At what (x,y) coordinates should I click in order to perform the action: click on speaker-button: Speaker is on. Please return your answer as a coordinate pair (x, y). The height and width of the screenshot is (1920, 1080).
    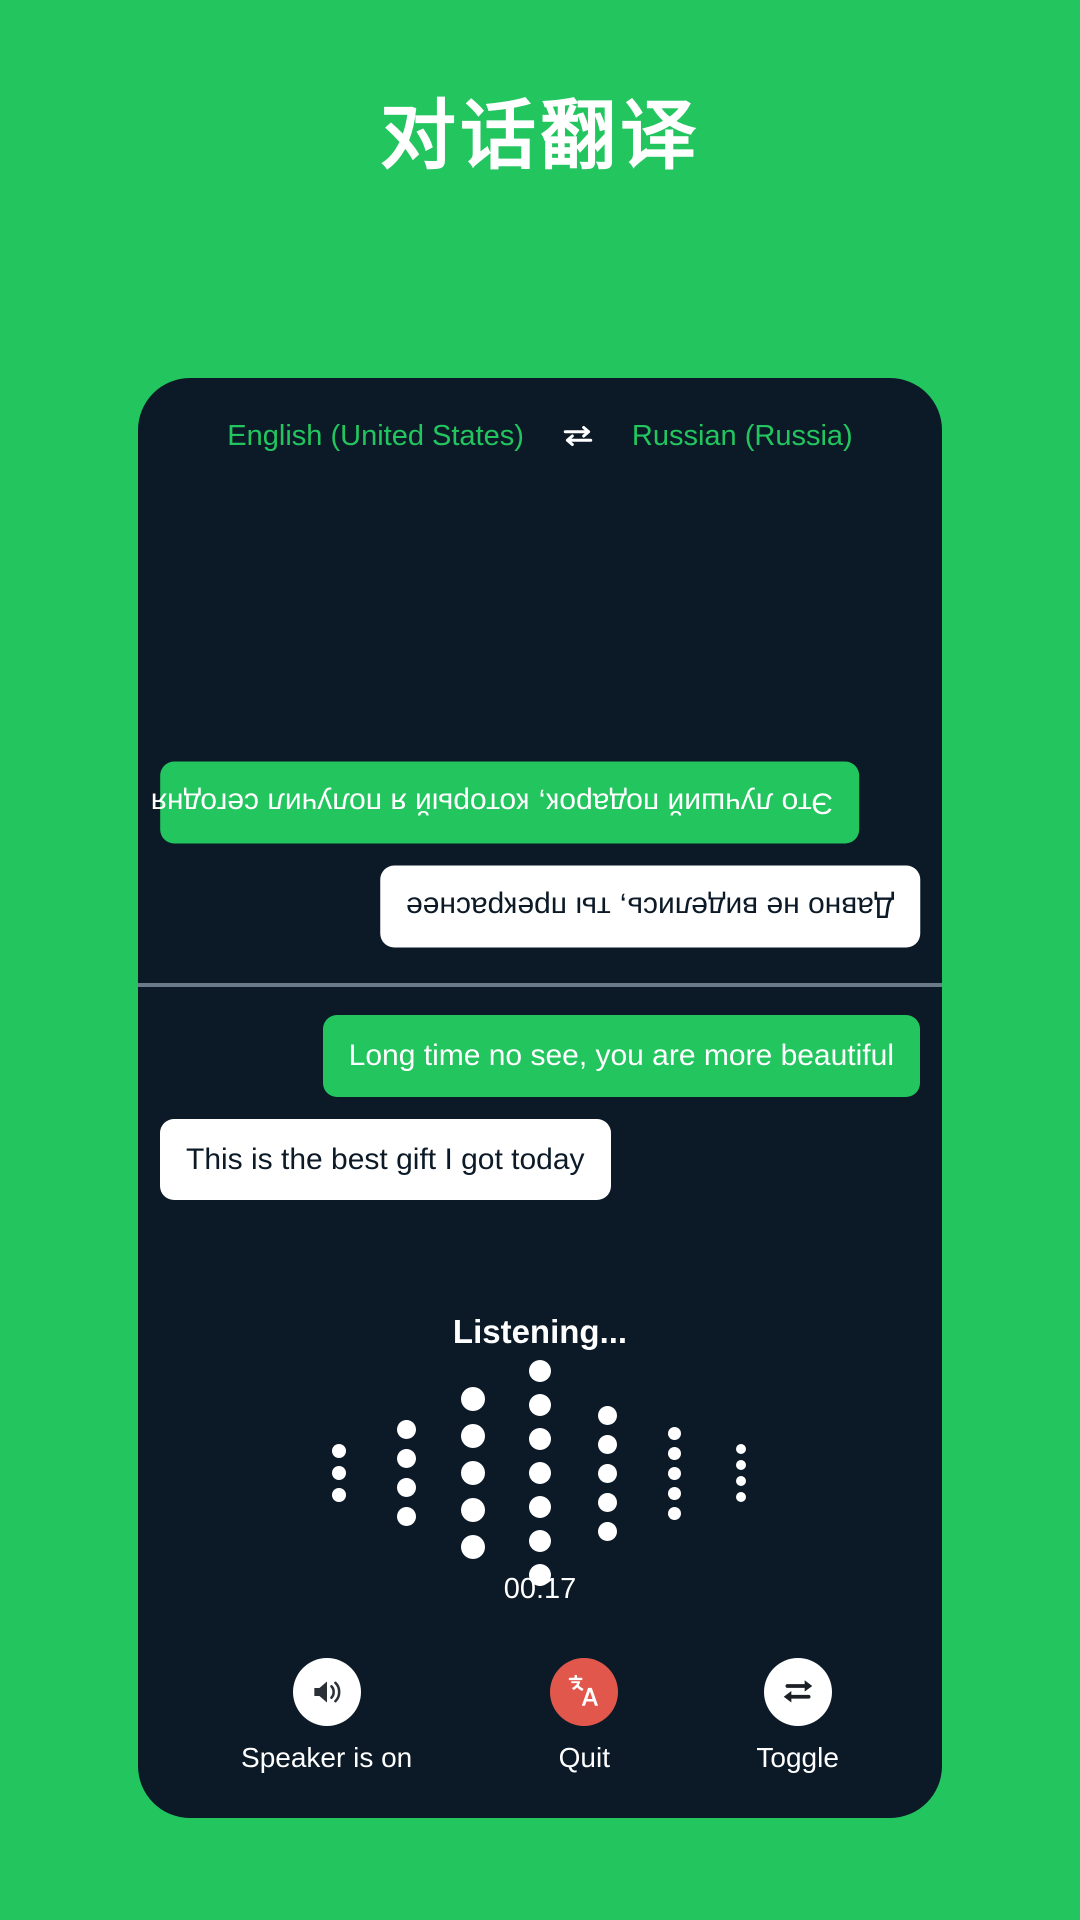
    Looking at the image, I should click on (326, 1716).